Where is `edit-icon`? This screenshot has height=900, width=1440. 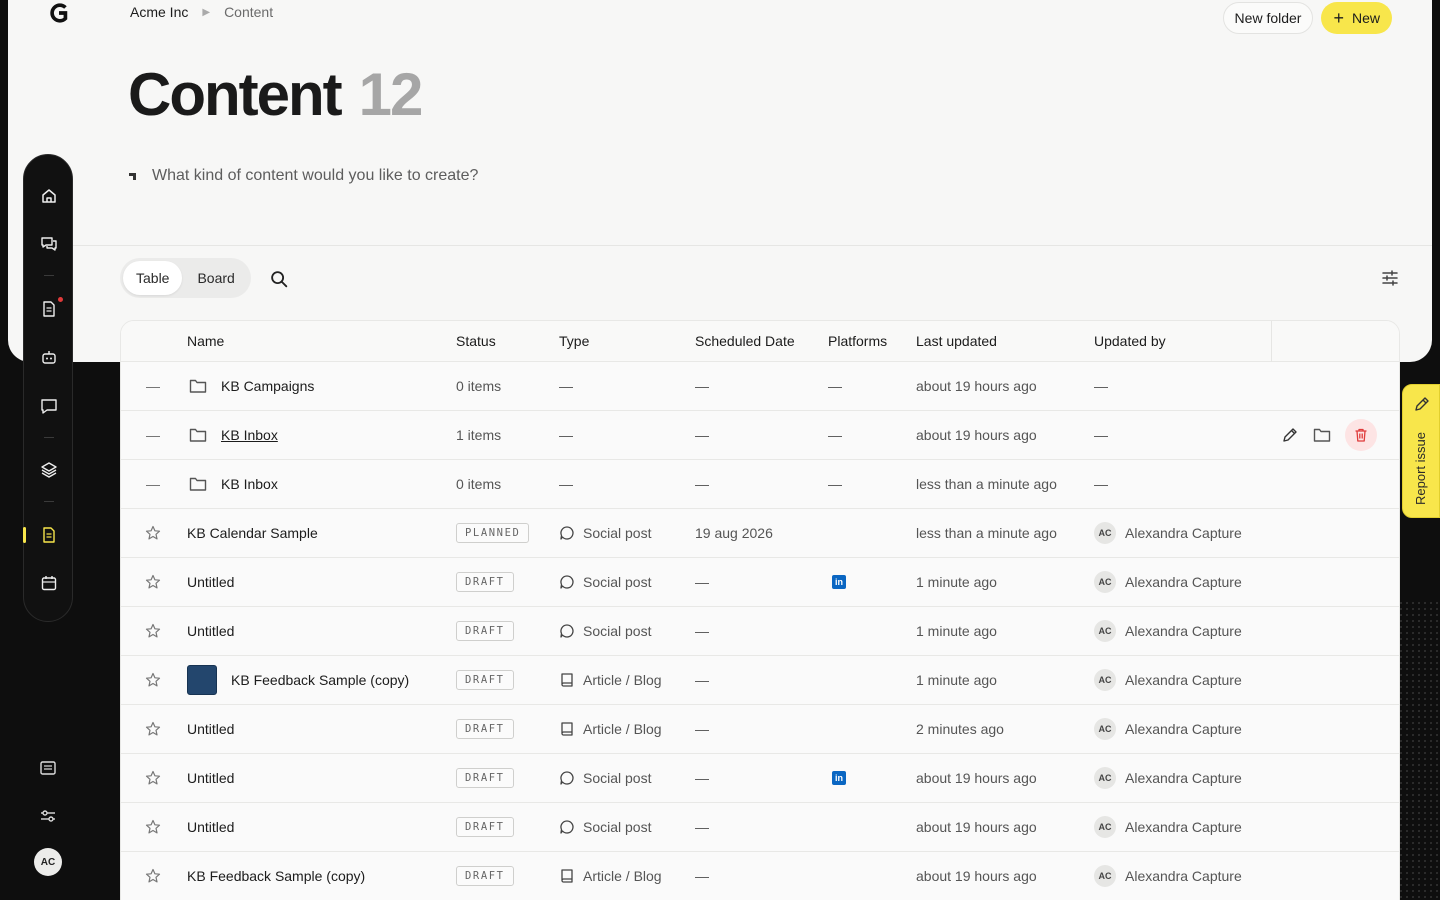 edit-icon is located at coordinates (1290, 435).